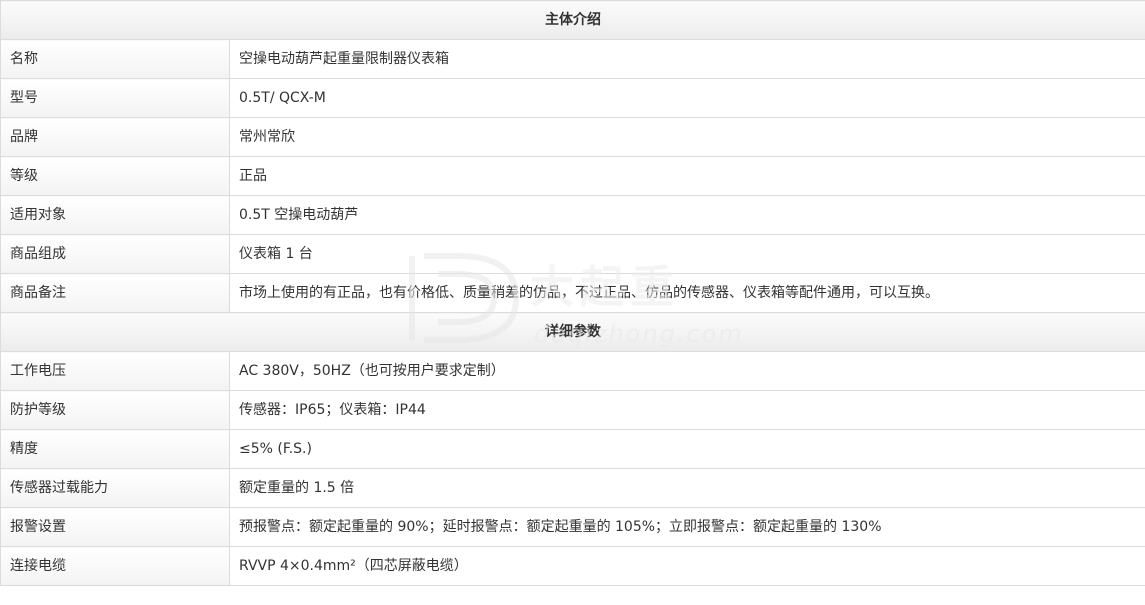 This screenshot has height=605, width=1145. Describe the element at coordinates (687, 59) in the screenshot. I see `row-value: 空操电动葫芦起重量限制器仪表箱` at that location.